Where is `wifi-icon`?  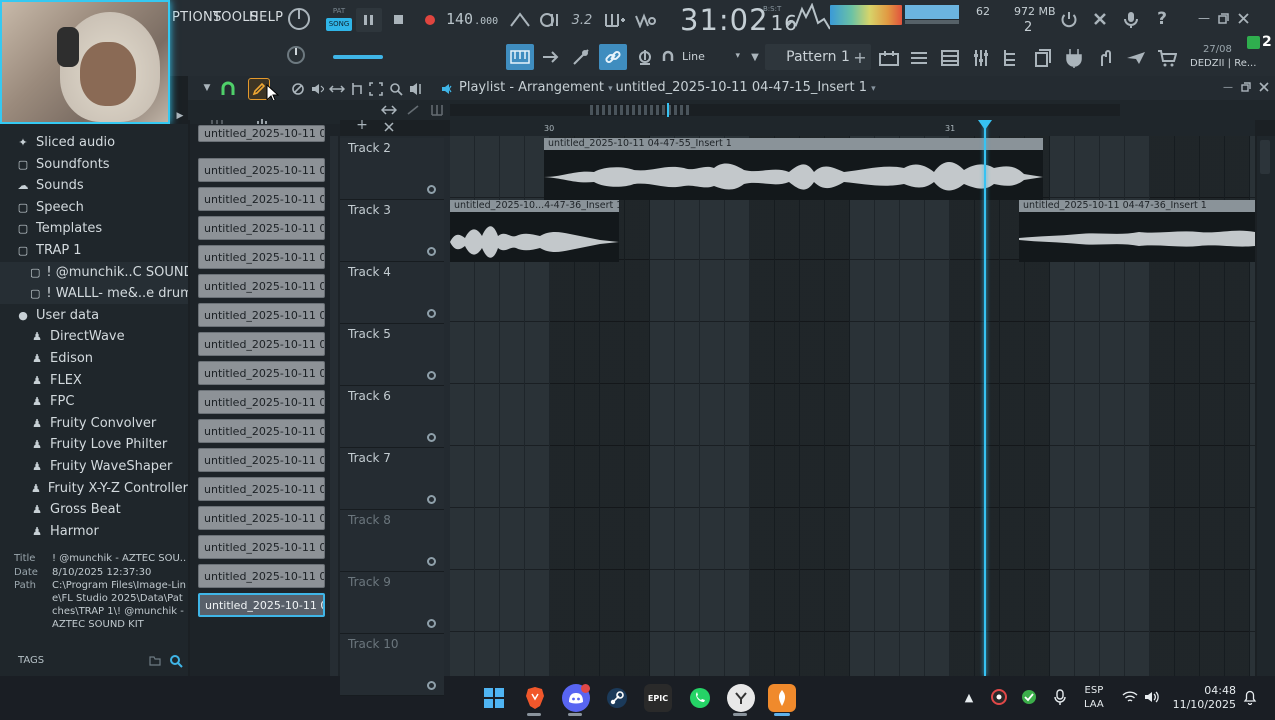
wifi-icon is located at coordinates (1130, 697).